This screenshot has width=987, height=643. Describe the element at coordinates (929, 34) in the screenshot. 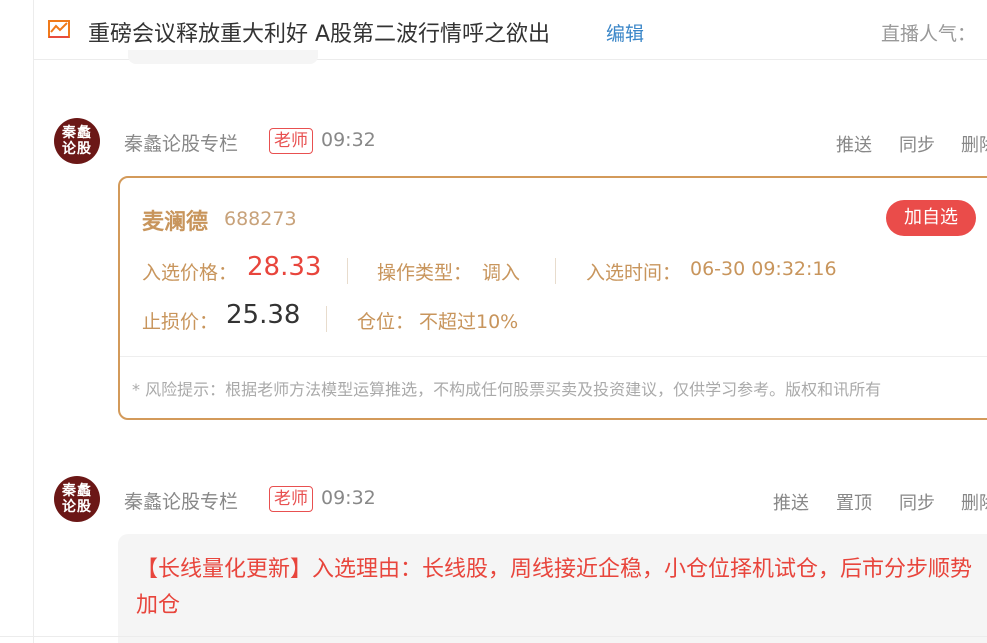

I see `live-popularity-label: 直播人气：` at that location.